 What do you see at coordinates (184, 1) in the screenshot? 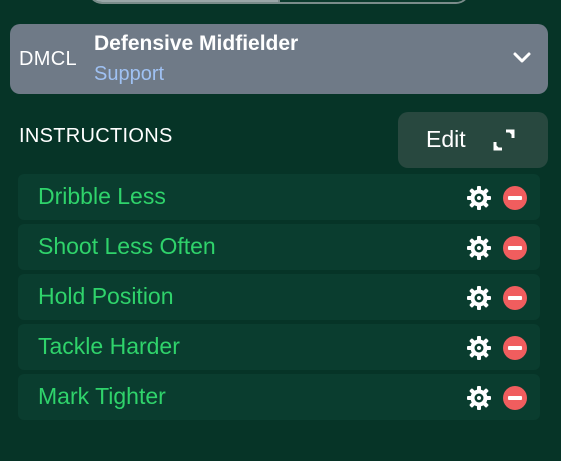
I see `segment-active` at bounding box center [184, 1].